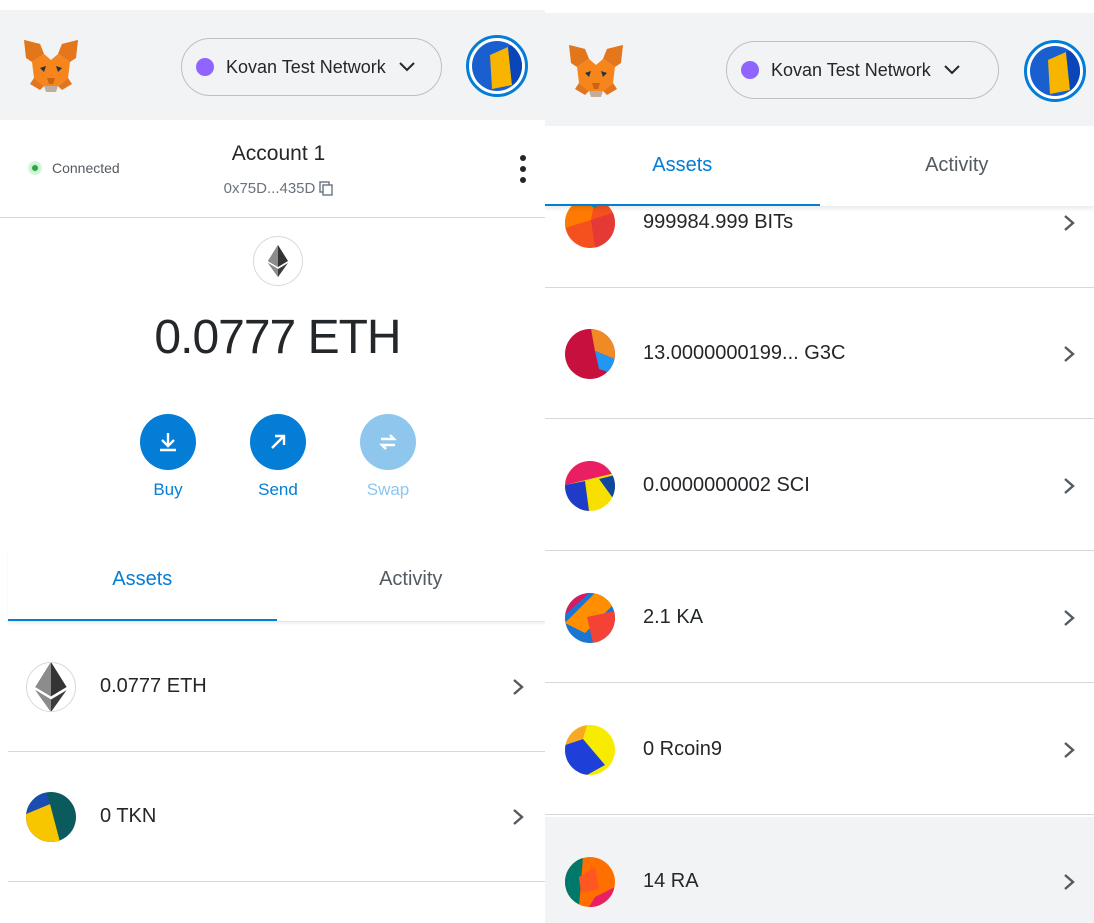 Image resolution: width=1094 pixels, height=923 pixels. I want to click on asset-amount: 0.0000000002 SCI, so click(726, 485).